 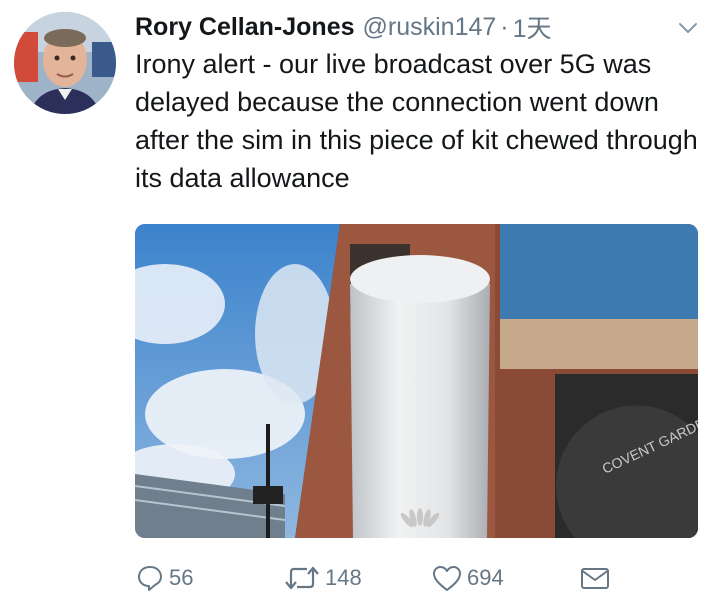 I want to click on retweet-button: 148, so click(x=322, y=578).